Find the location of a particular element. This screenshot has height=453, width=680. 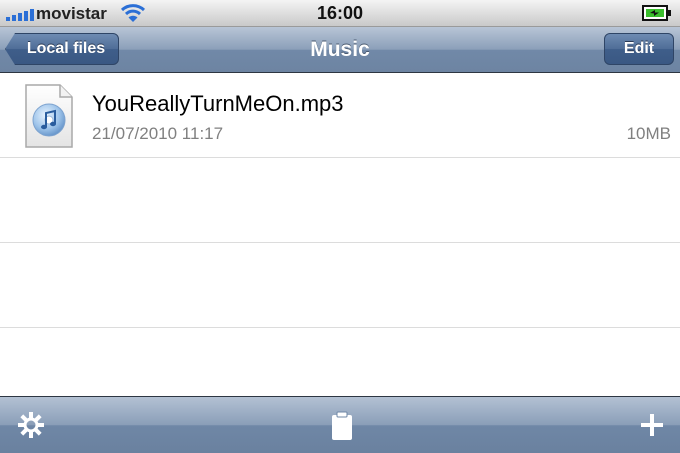

battery-charging-icon is located at coordinates (656, 13).